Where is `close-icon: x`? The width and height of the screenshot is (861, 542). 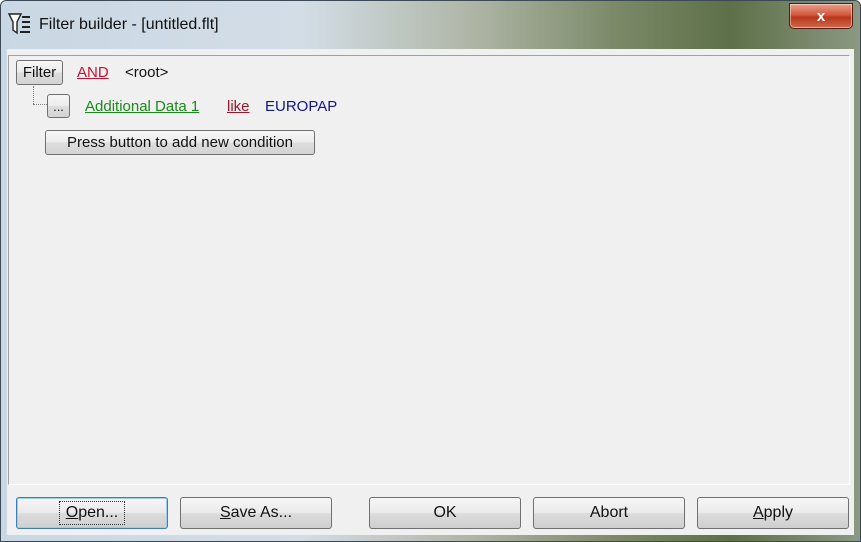 close-icon: x is located at coordinates (821, 16).